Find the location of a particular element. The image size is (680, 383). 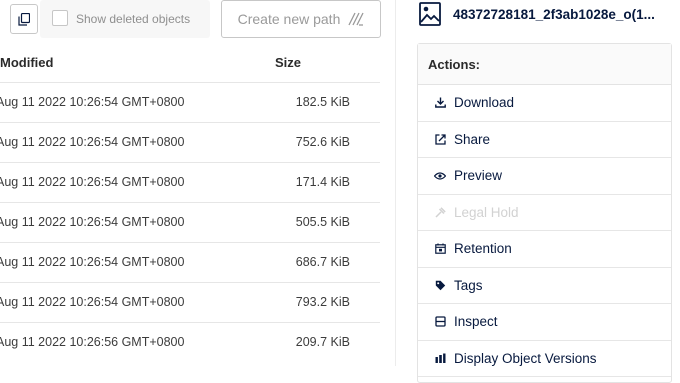

inspect-action: Inspect is located at coordinates (544, 322).